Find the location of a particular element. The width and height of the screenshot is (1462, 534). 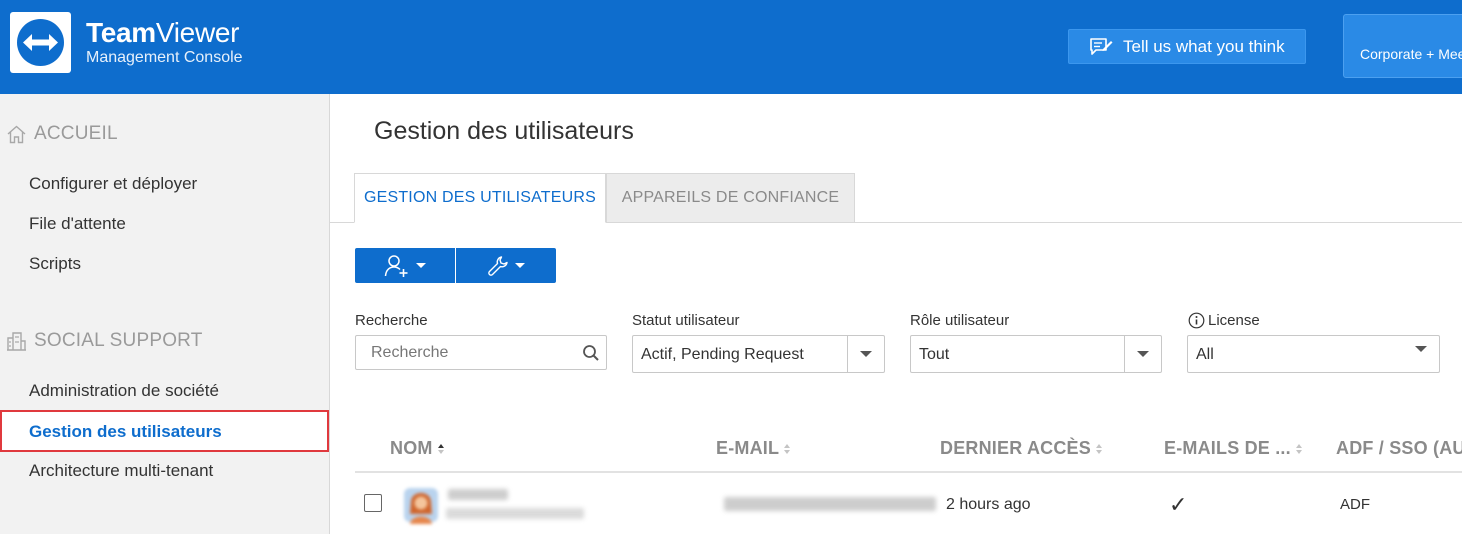

brand: TeamViewer Management Console is located at coordinates (164, 42).